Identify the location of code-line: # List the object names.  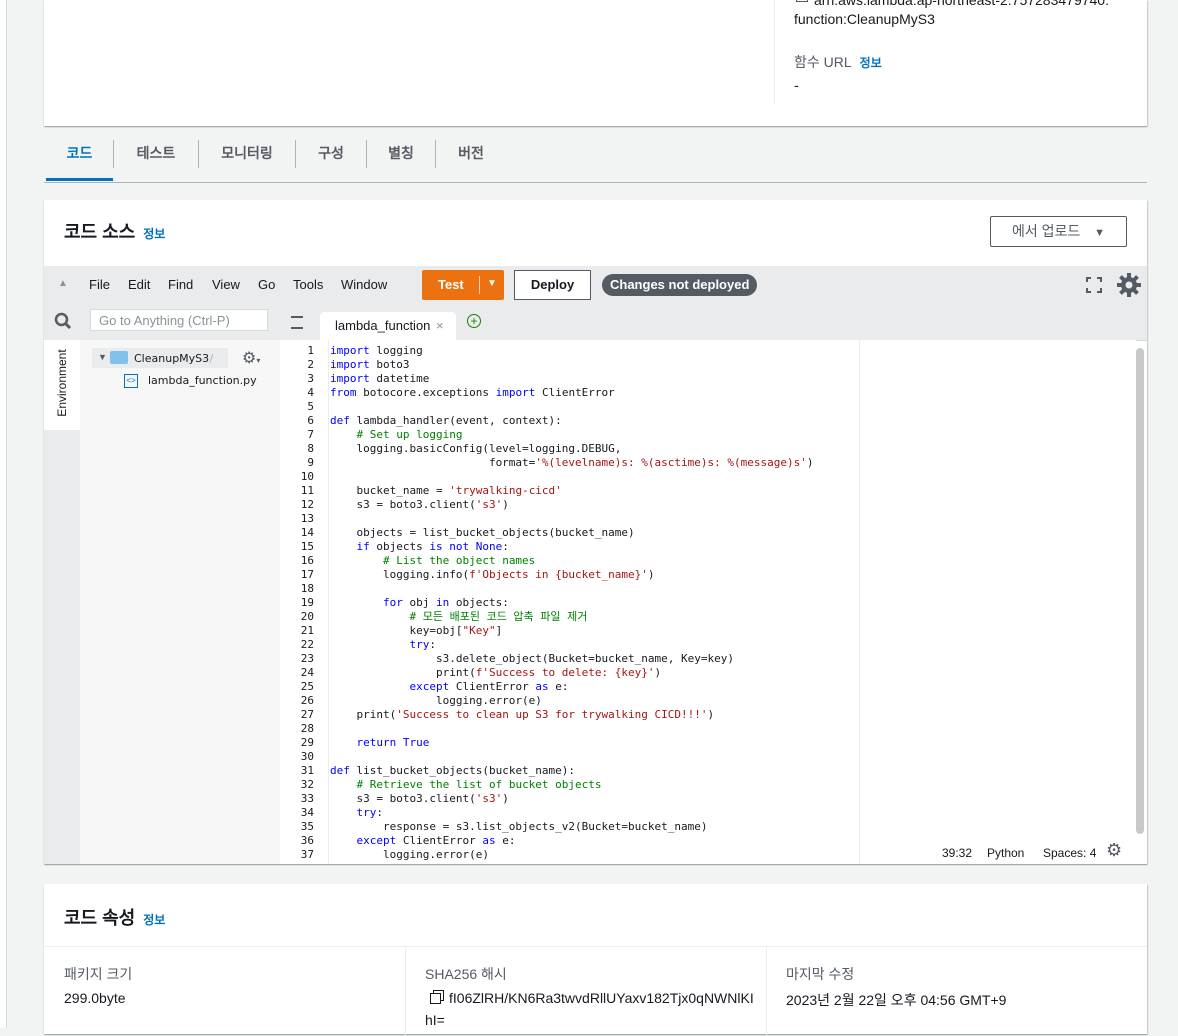
(459, 560).